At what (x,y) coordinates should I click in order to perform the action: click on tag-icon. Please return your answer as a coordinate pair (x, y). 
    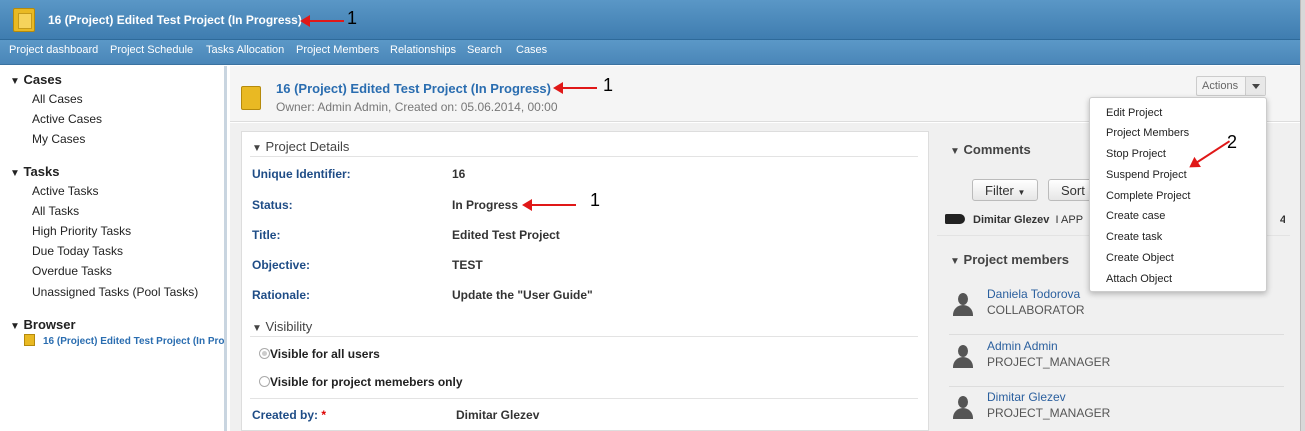
    Looking at the image, I should click on (955, 219).